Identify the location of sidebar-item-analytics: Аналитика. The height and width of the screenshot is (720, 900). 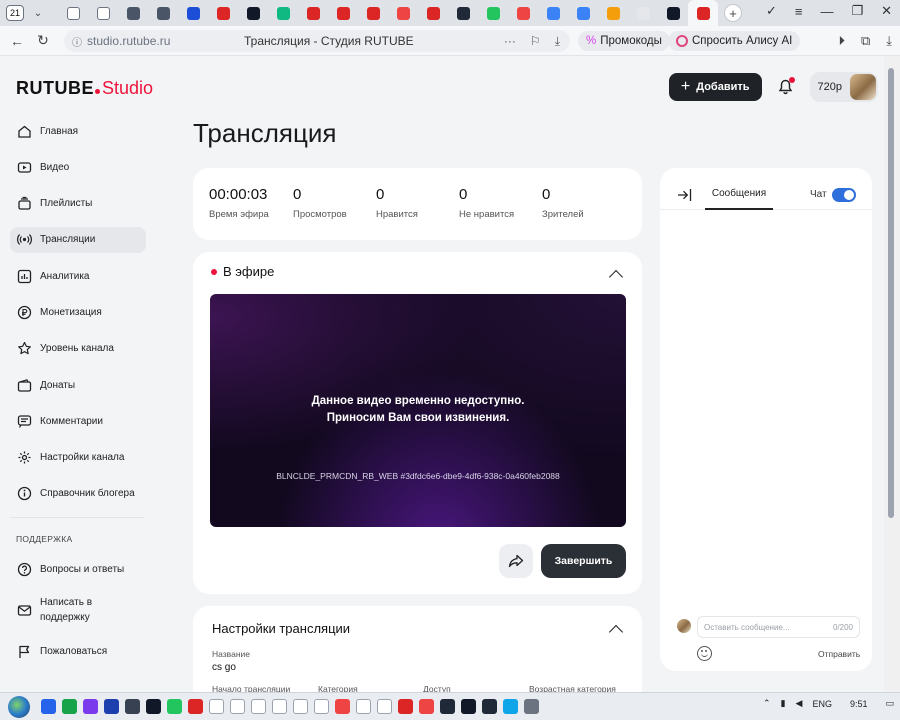
(78, 276).